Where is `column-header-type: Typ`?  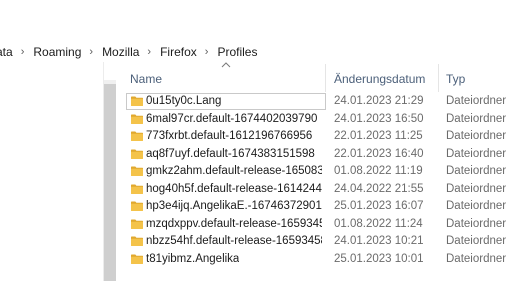
column-header-type: Typ is located at coordinates (455, 79).